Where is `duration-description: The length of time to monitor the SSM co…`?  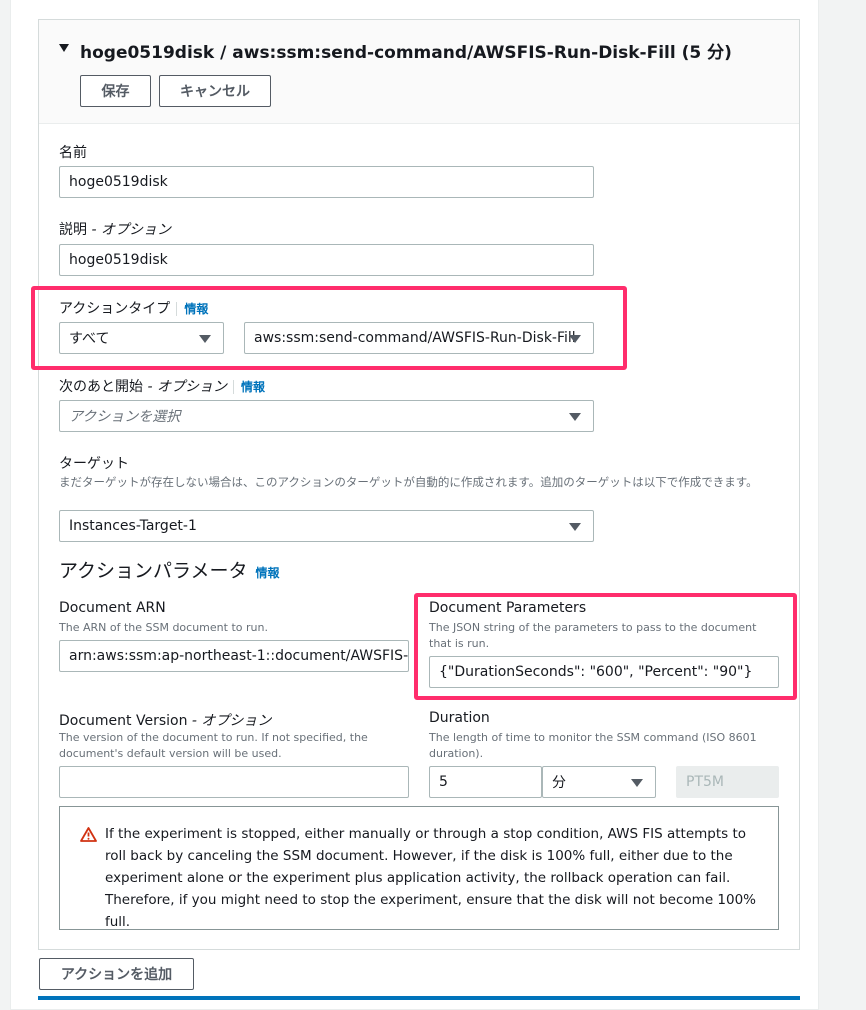
duration-description: The length of time to monitor the SSM co… is located at coordinates (593, 745).